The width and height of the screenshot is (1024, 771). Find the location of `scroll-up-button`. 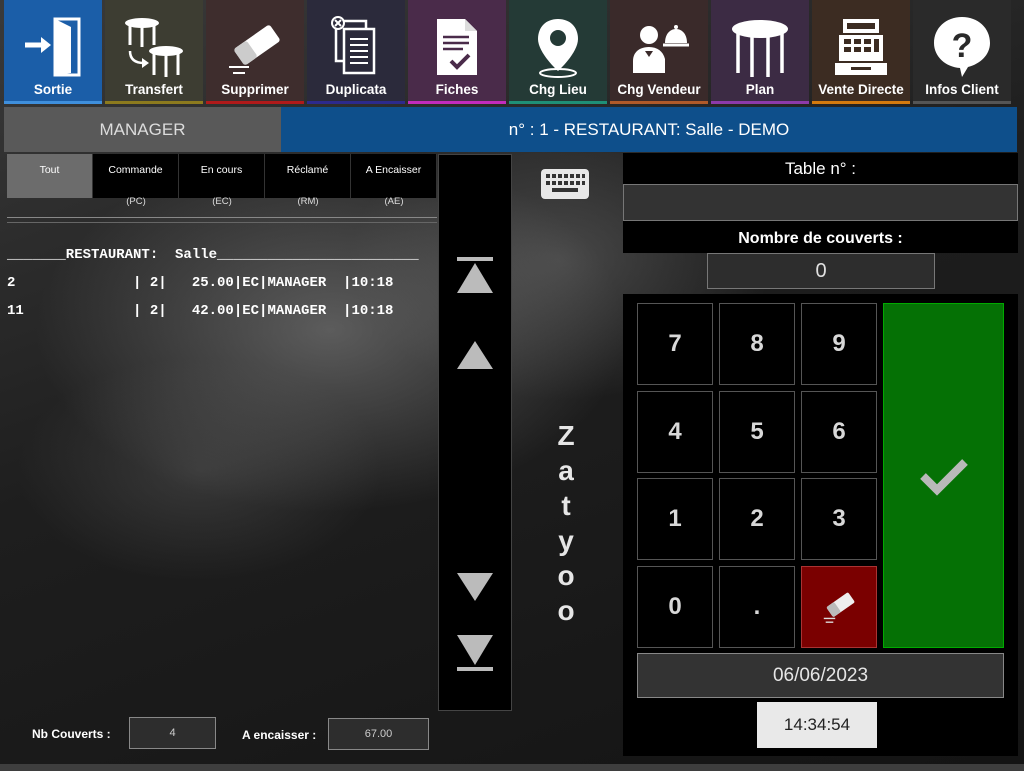

scroll-up-button is located at coordinates (475, 355).